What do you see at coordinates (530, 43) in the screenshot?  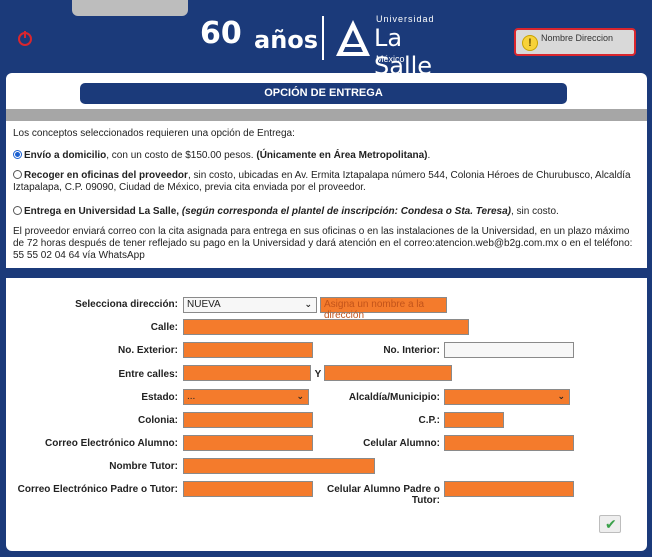 I see `warning-icon: !` at bounding box center [530, 43].